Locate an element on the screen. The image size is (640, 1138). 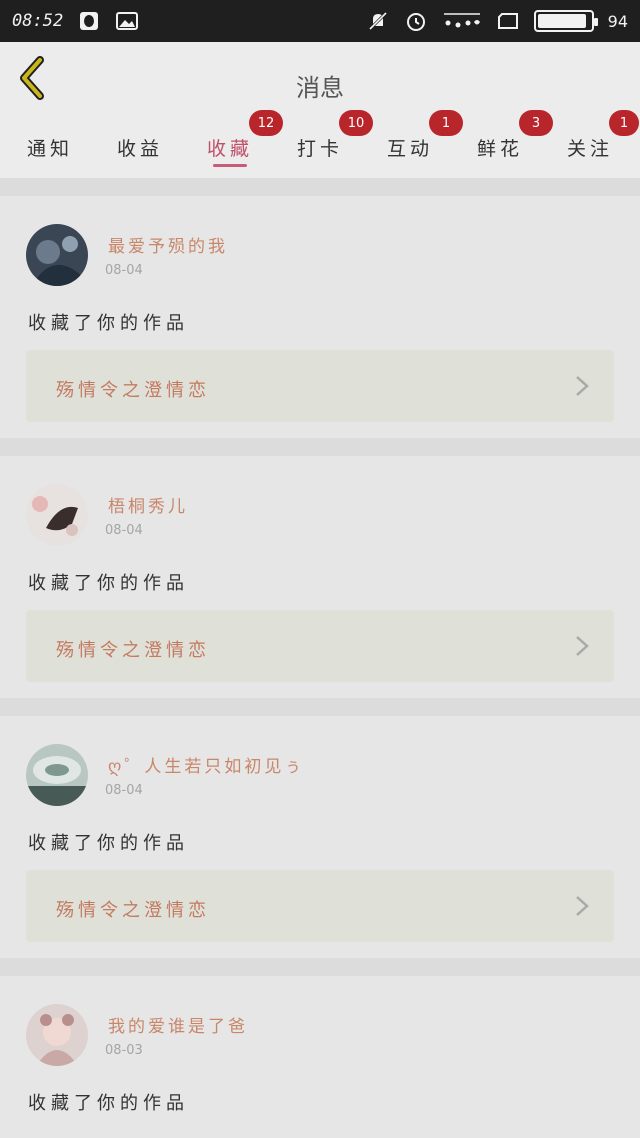
tab-interactions: 互动 1 is located at coordinates (414, 144).